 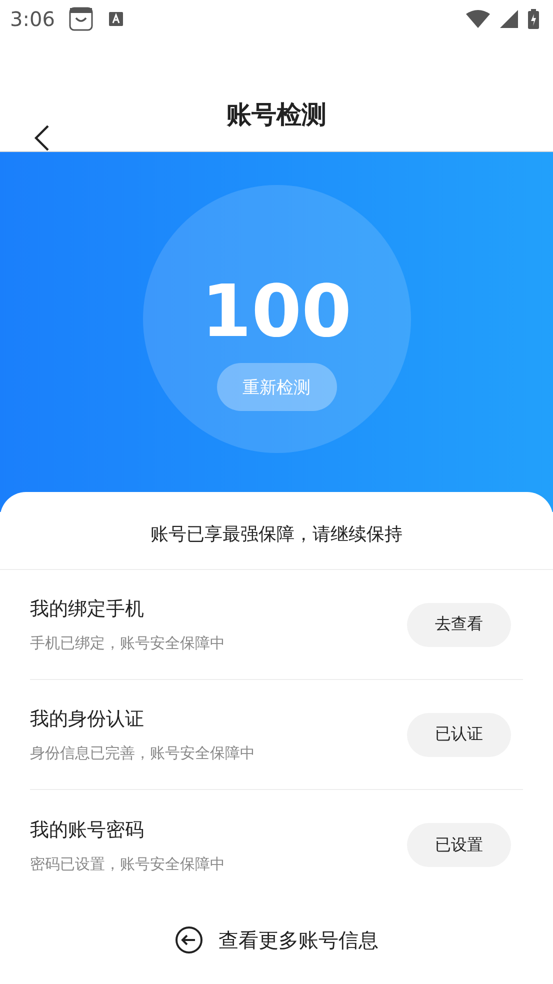 I want to click on page-title: 账号检测, so click(x=276, y=115).